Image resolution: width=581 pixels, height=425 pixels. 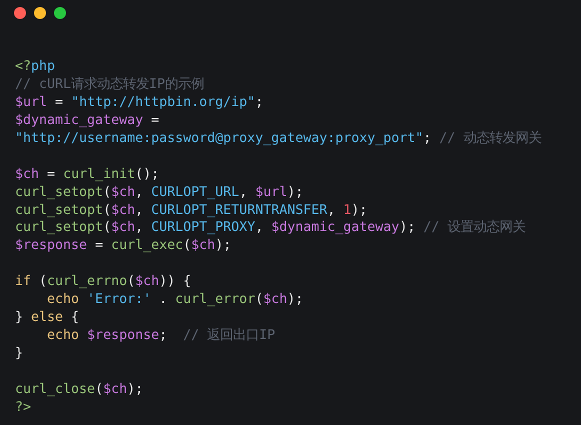 I want to click on code-line: $dynamic_gateway =, so click(x=87, y=121).